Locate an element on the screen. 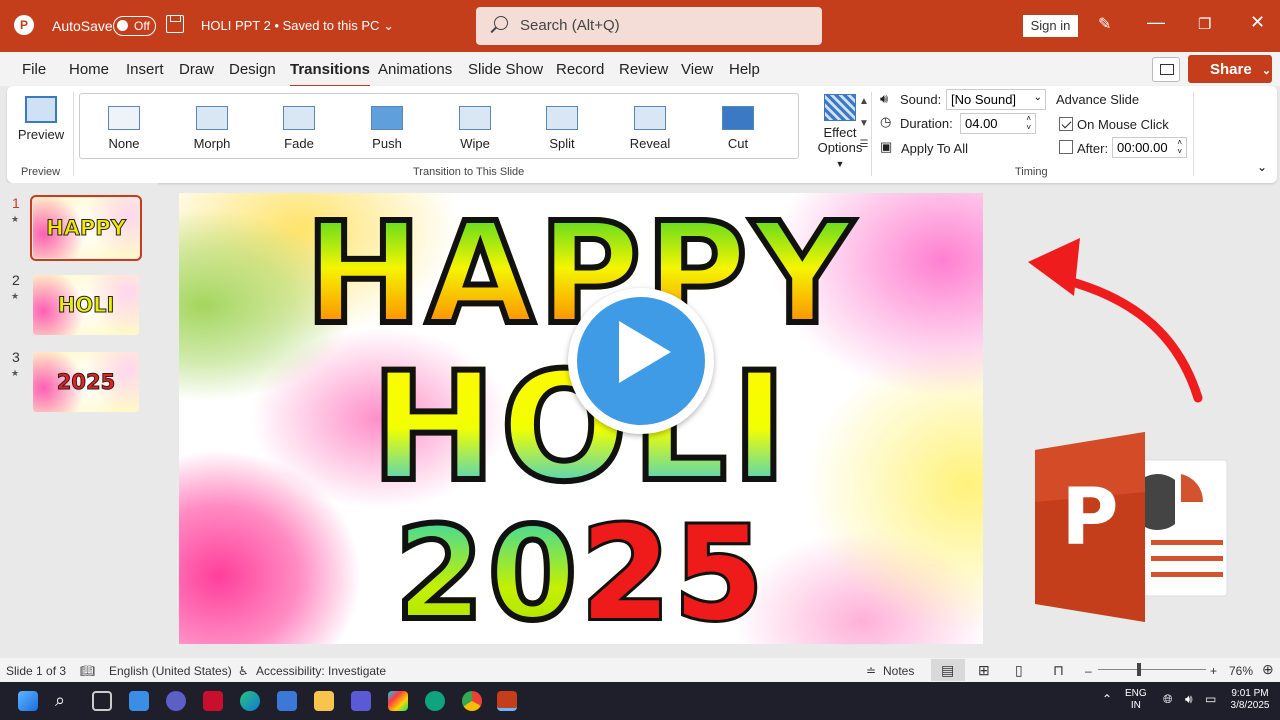 Image resolution: width=1280 pixels, height=720 pixels. search-box: Search (Alt+Q) is located at coordinates (649, 26).